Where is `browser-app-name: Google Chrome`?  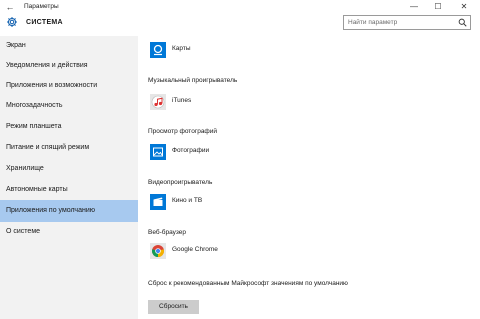 browser-app-name: Google Chrome is located at coordinates (195, 249).